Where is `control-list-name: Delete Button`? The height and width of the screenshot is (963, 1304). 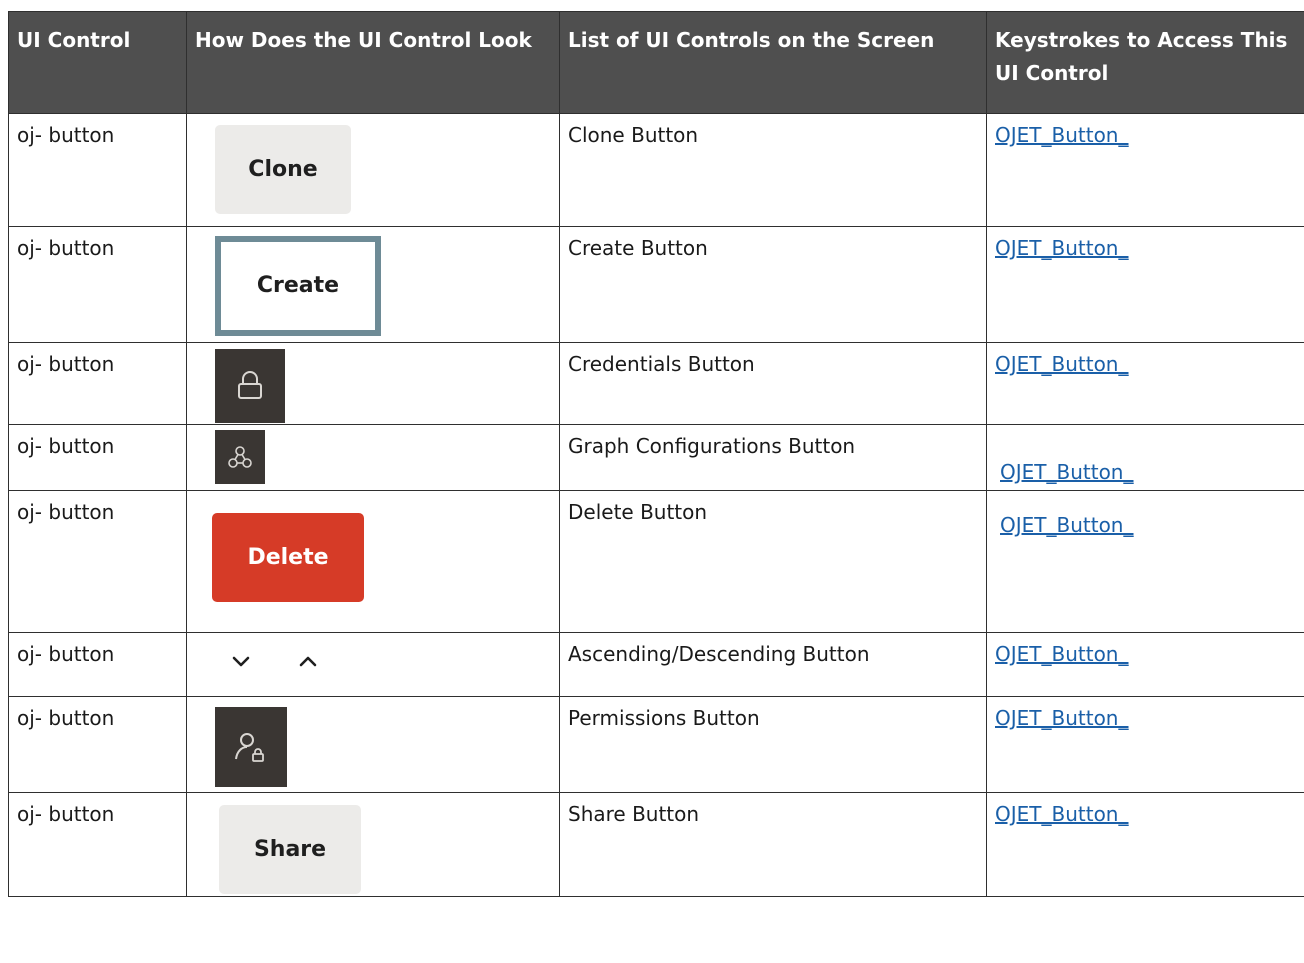
control-list-name: Delete Button is located at coordinates (638, 512).